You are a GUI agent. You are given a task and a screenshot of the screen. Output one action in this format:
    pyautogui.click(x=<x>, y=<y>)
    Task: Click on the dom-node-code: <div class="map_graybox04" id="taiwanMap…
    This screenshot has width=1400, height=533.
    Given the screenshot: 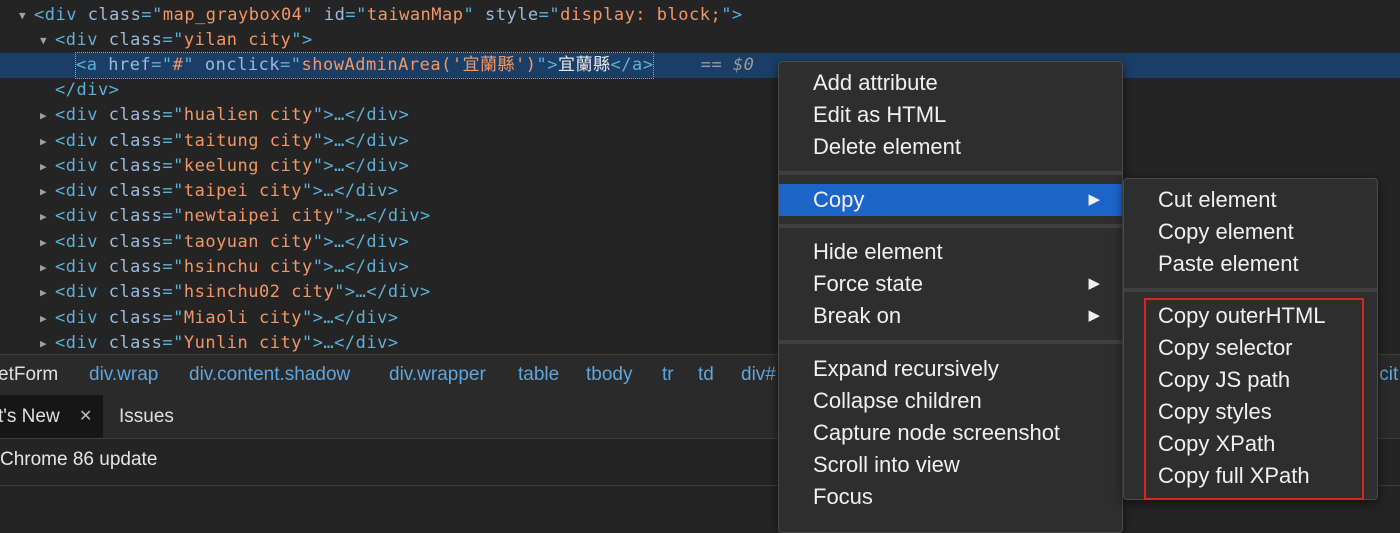 What is the action you would take?
    pyautogui.click(x=388, y=15)
    